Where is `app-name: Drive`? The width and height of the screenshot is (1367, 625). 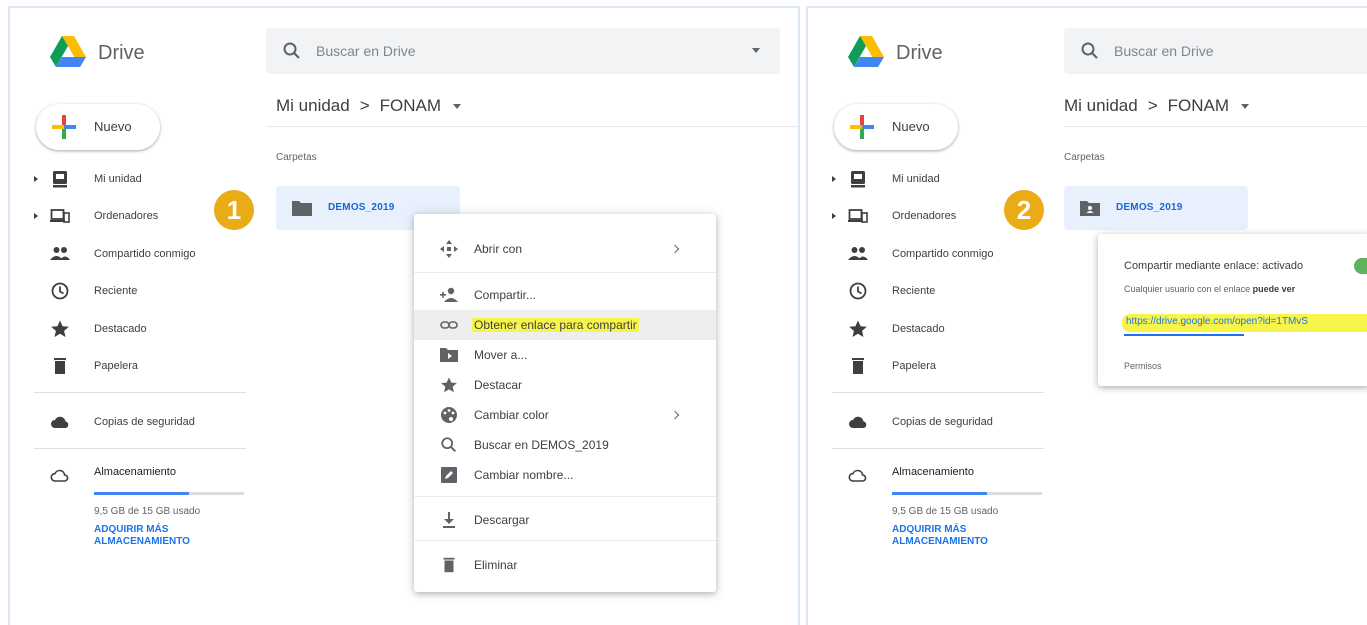 app-name: Drive is located at coordinates (121, 53).